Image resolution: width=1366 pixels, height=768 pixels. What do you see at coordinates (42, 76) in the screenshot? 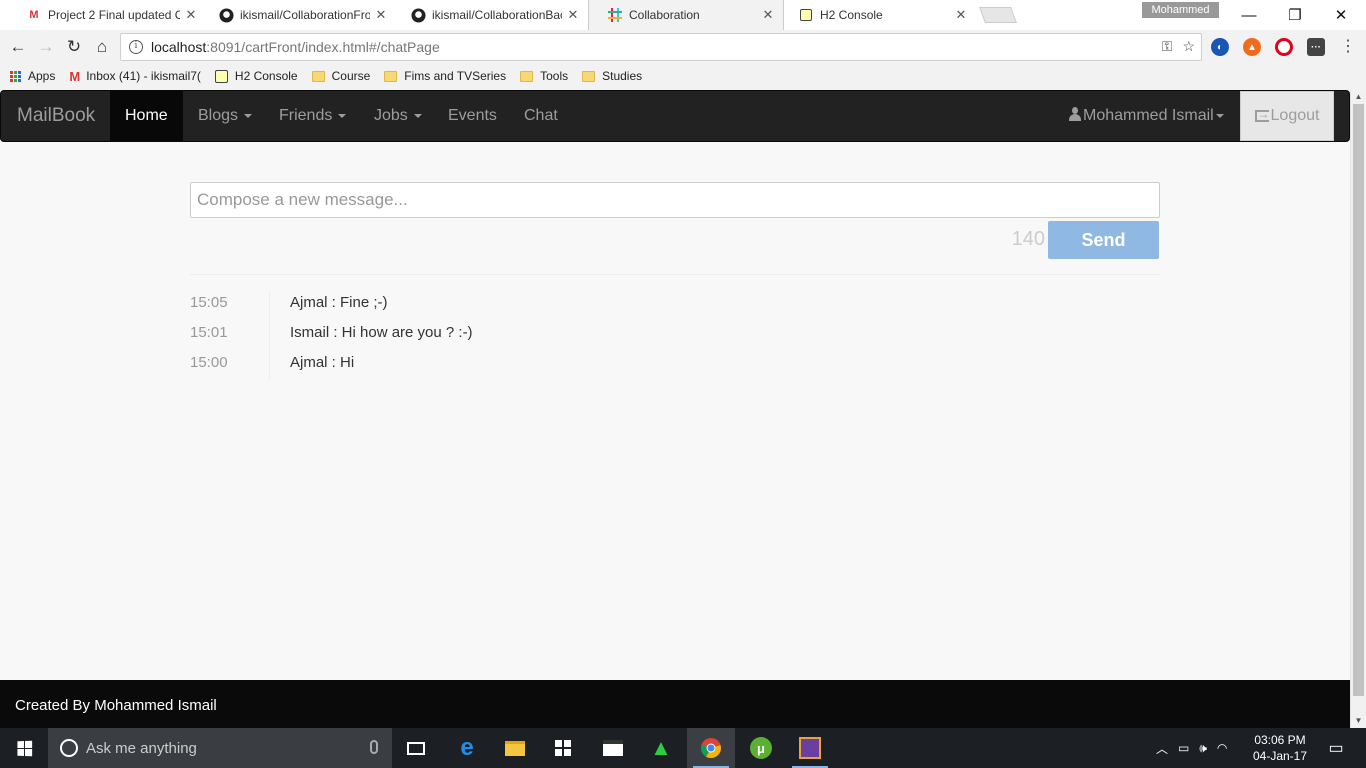
I see `bookmark-label: Apps` at bounding box center [42, 76].